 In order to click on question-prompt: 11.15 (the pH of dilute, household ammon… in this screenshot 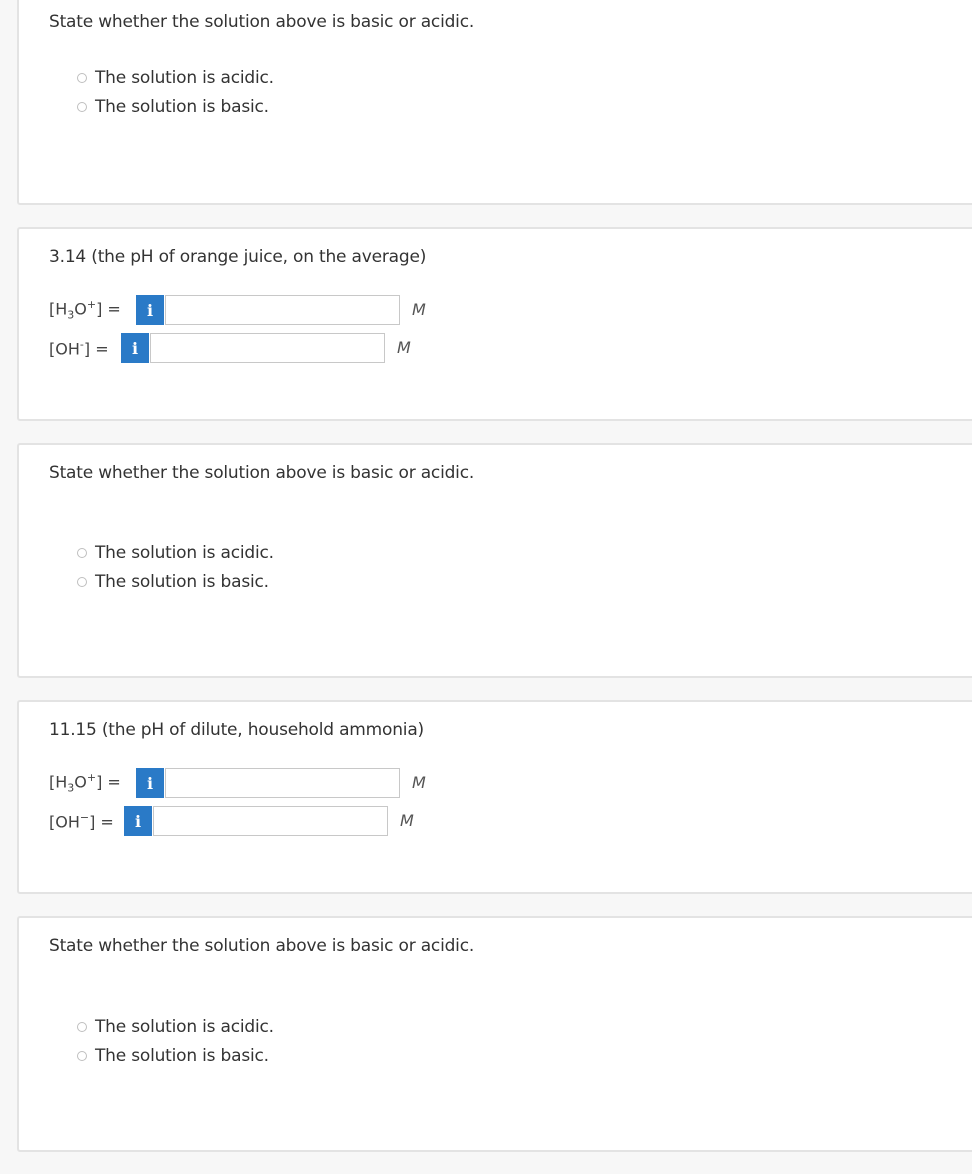, I will do `click(236, 730)`.